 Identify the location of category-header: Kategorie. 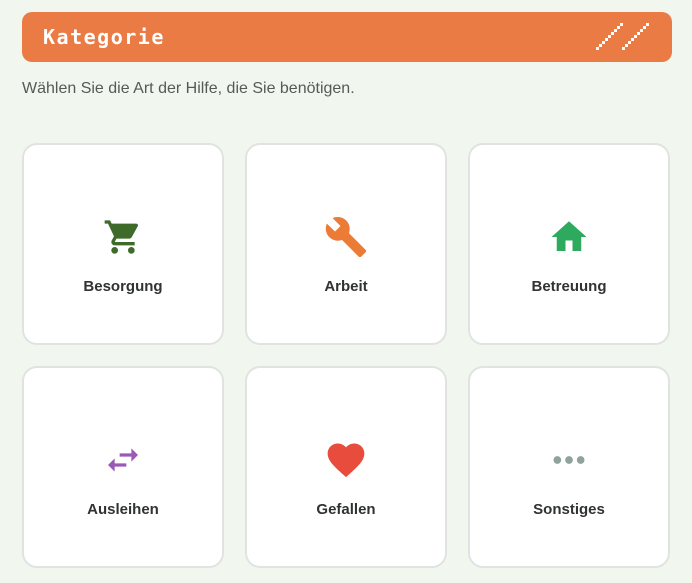
(347, 37).